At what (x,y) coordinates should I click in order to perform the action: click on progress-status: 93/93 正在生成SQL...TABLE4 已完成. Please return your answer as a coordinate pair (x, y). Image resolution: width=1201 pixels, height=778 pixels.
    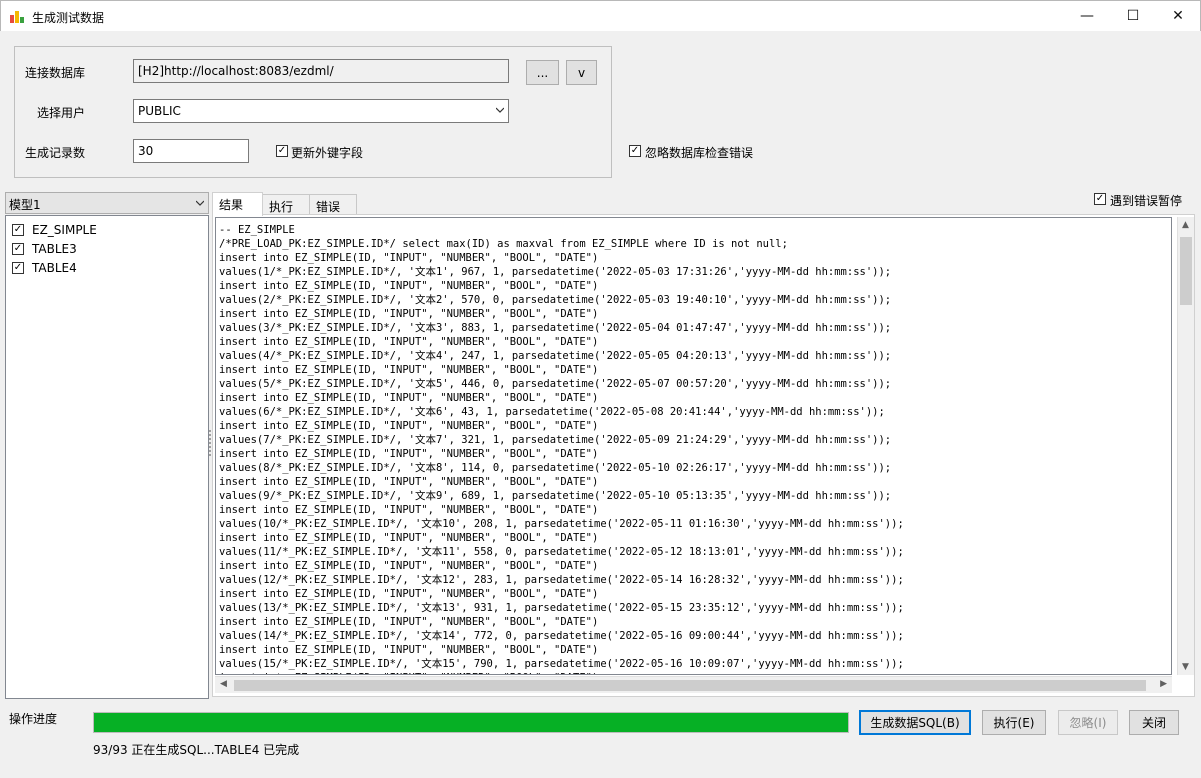
    Looking at the image, I should click on (196, 750).